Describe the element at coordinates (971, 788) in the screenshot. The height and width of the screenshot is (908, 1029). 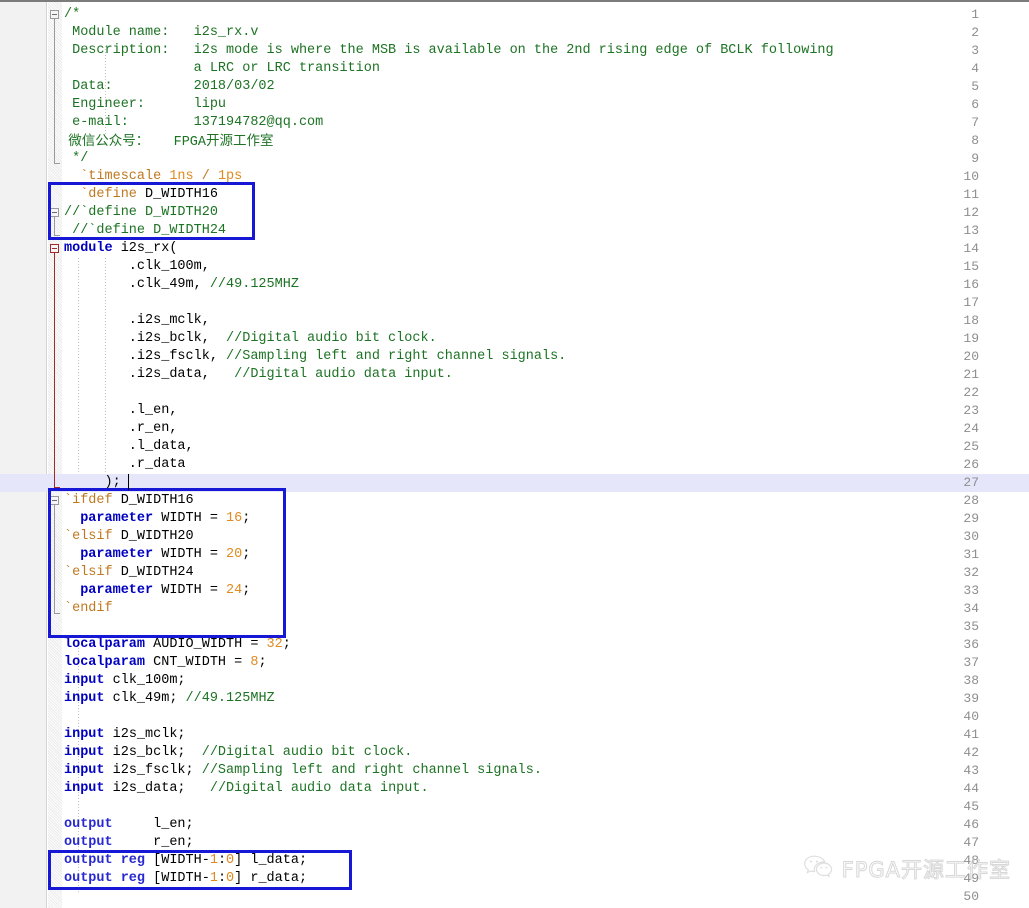
I see `line-number: 44` at that location.